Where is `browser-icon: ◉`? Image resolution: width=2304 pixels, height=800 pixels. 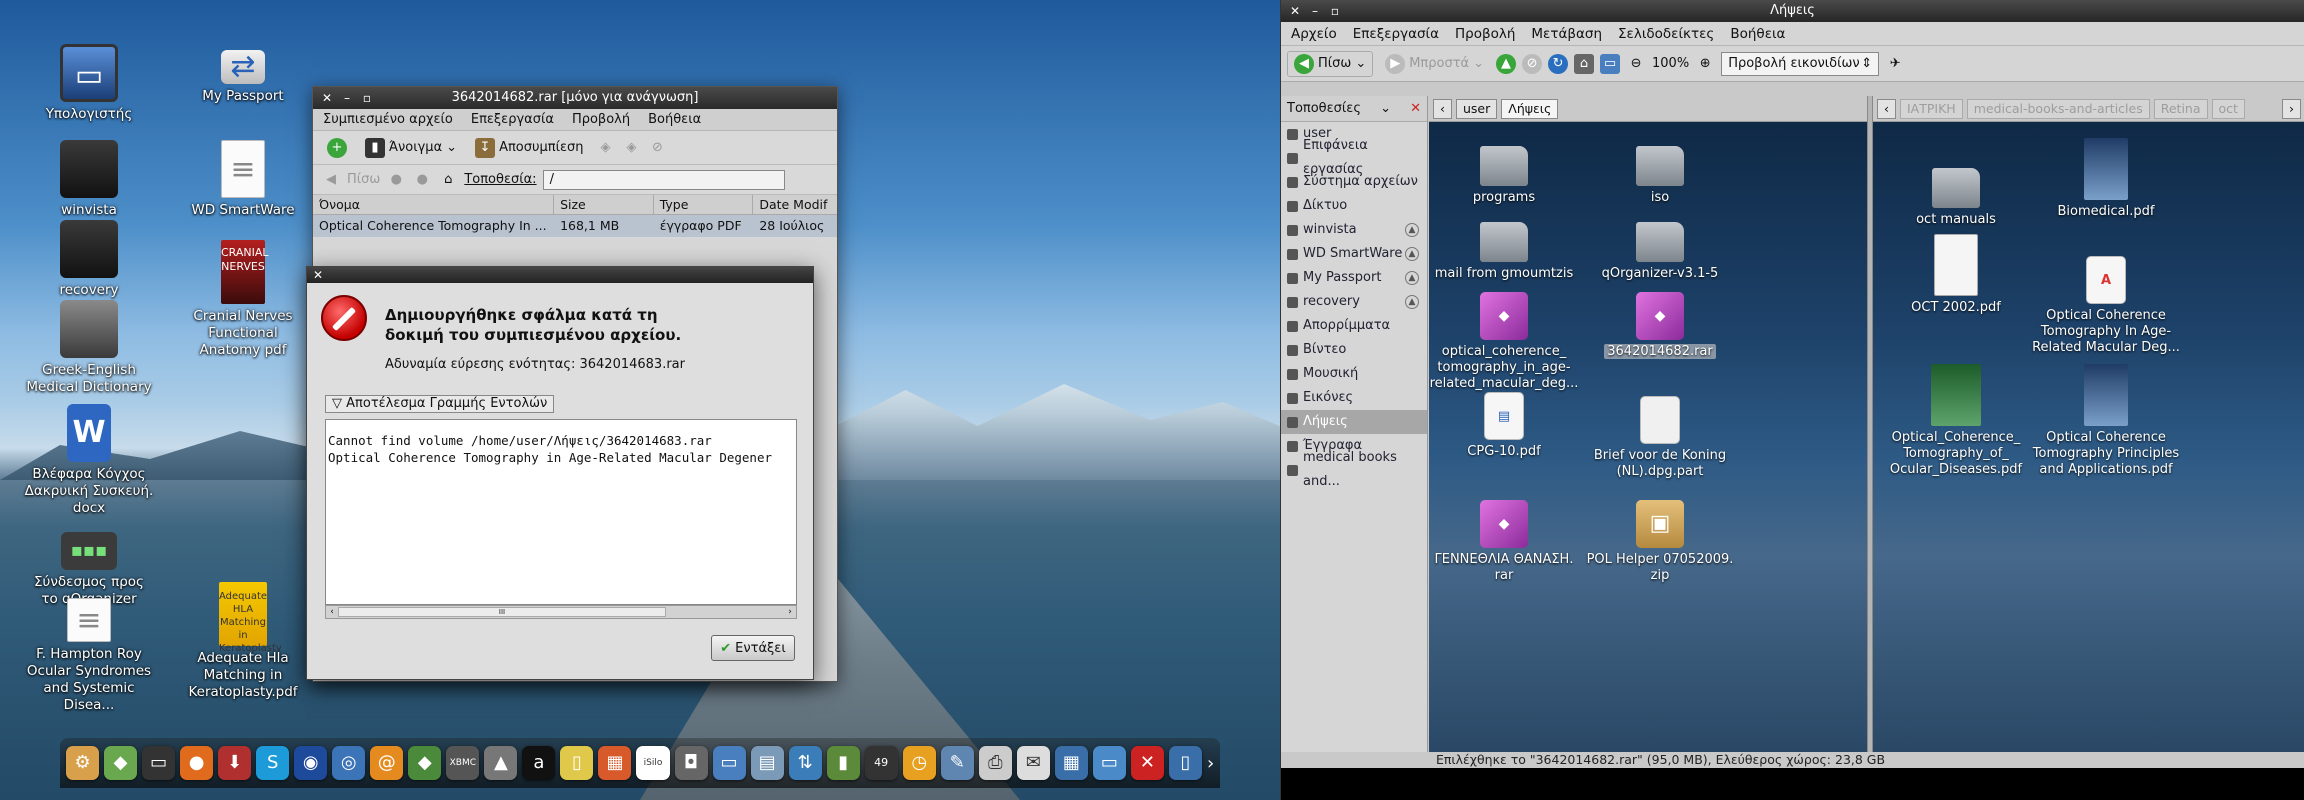 browser-icon: ◉ is located at coordinates (311, 763).